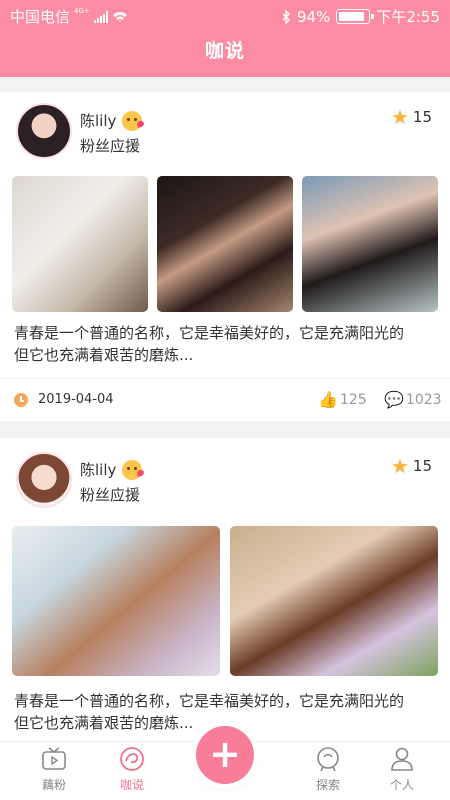 Image resolution: width=450 pixels, height=800 pixels. Describe the element at coordinates (353, 399) in the screenshot. I see `like-count: 125` at that location.